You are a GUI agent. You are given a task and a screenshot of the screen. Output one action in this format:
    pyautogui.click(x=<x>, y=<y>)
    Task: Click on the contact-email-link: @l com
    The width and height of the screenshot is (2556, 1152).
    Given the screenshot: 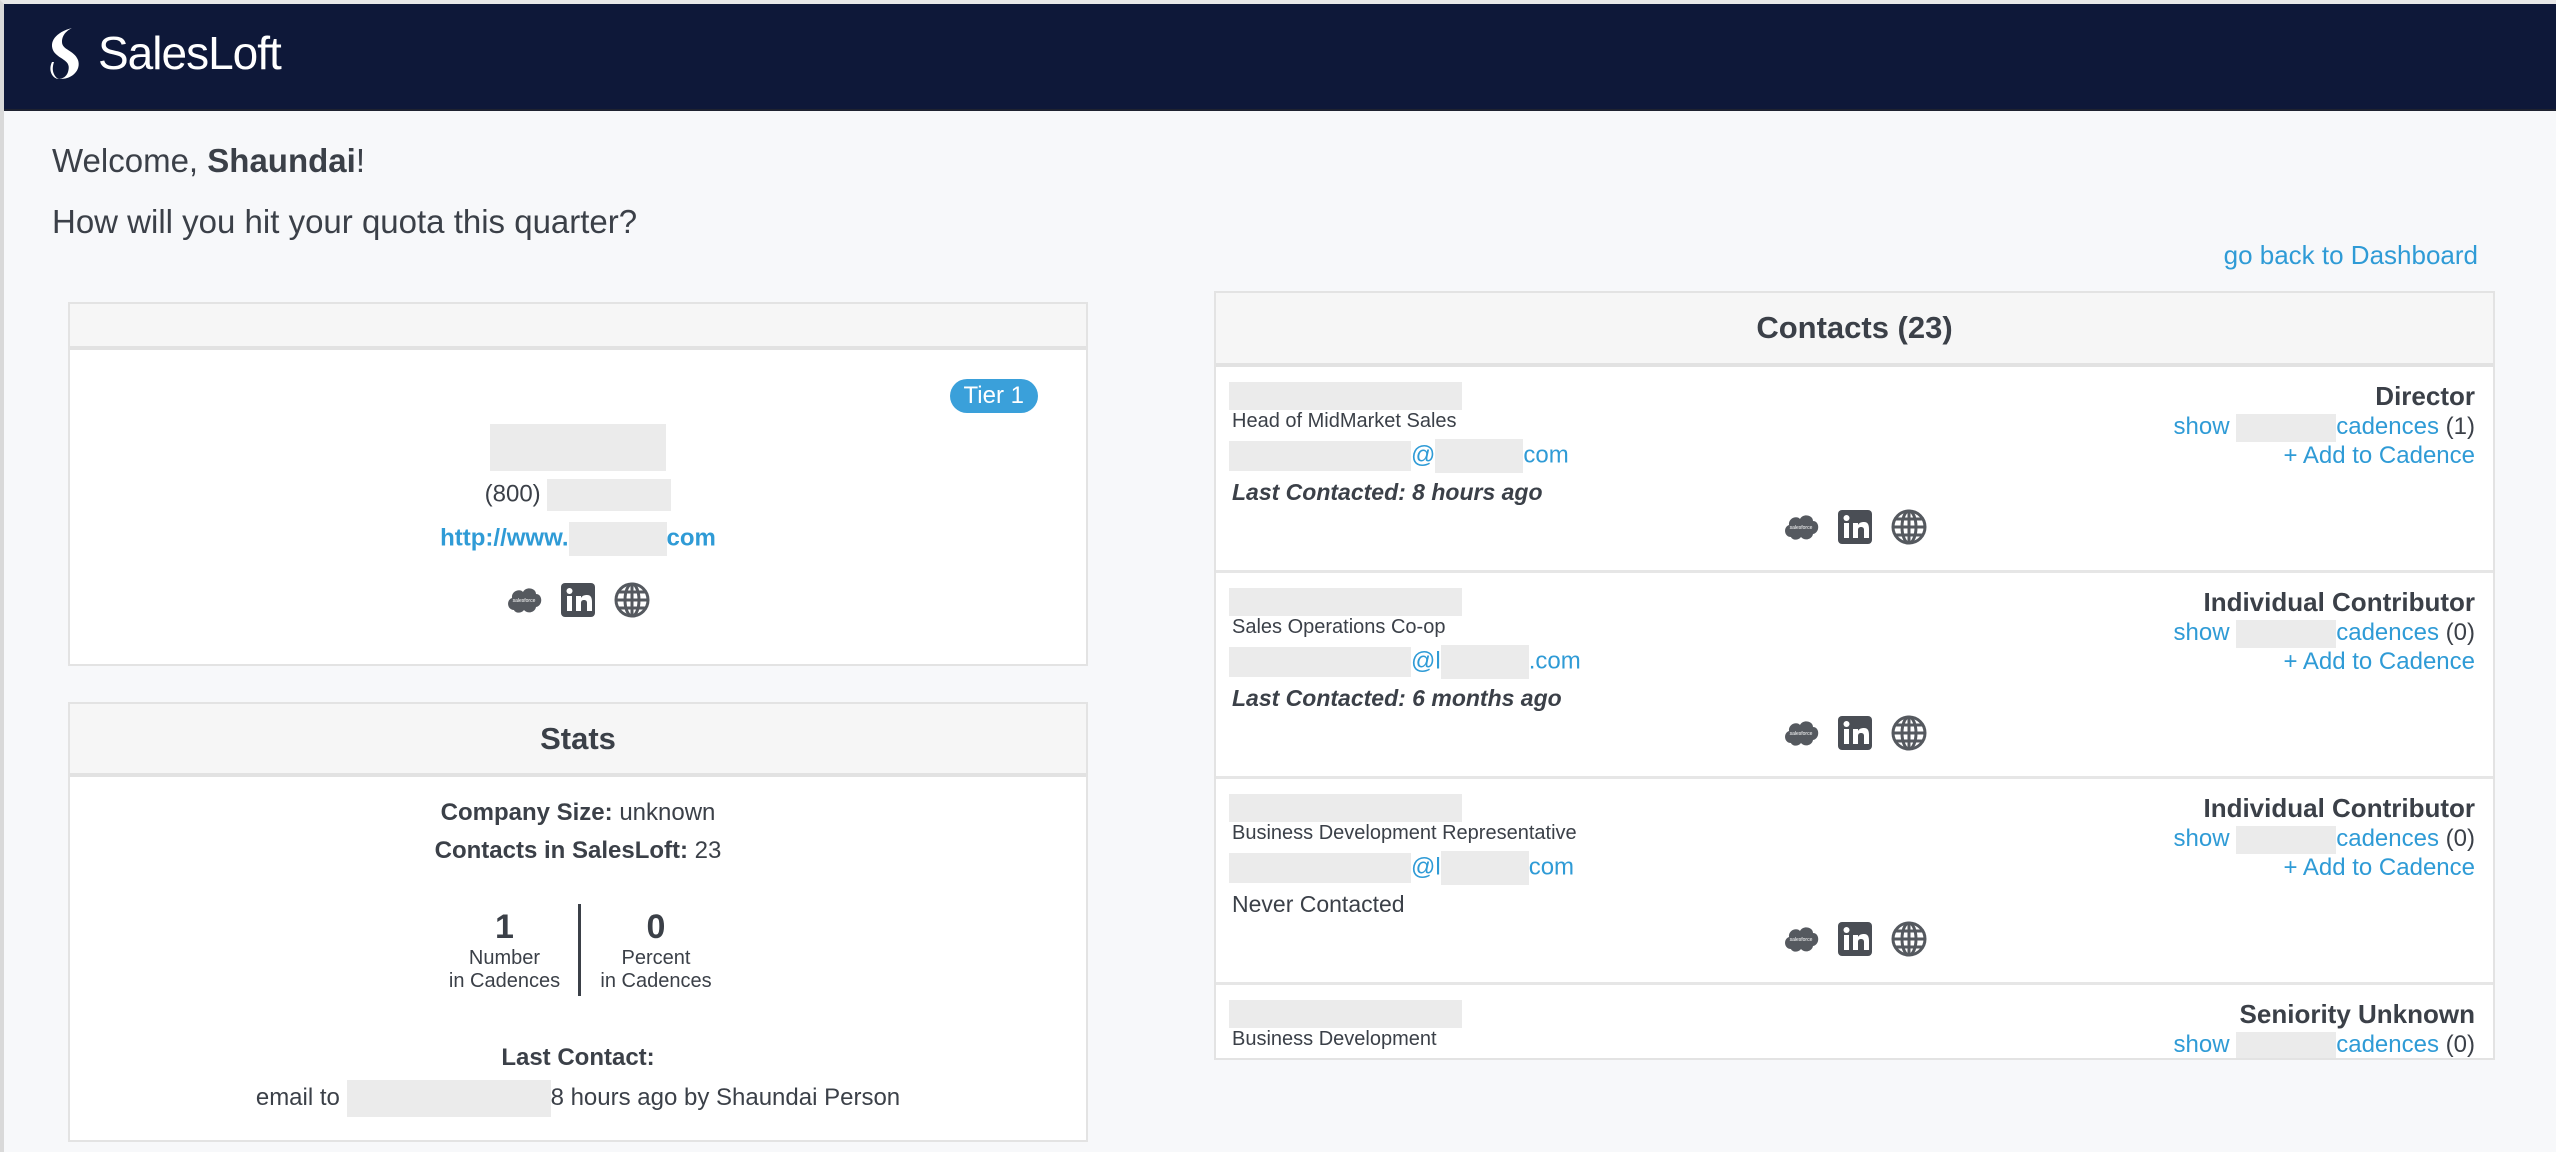 What is the action you would take?
    pyautogui.click(x=1401, y=868)
    